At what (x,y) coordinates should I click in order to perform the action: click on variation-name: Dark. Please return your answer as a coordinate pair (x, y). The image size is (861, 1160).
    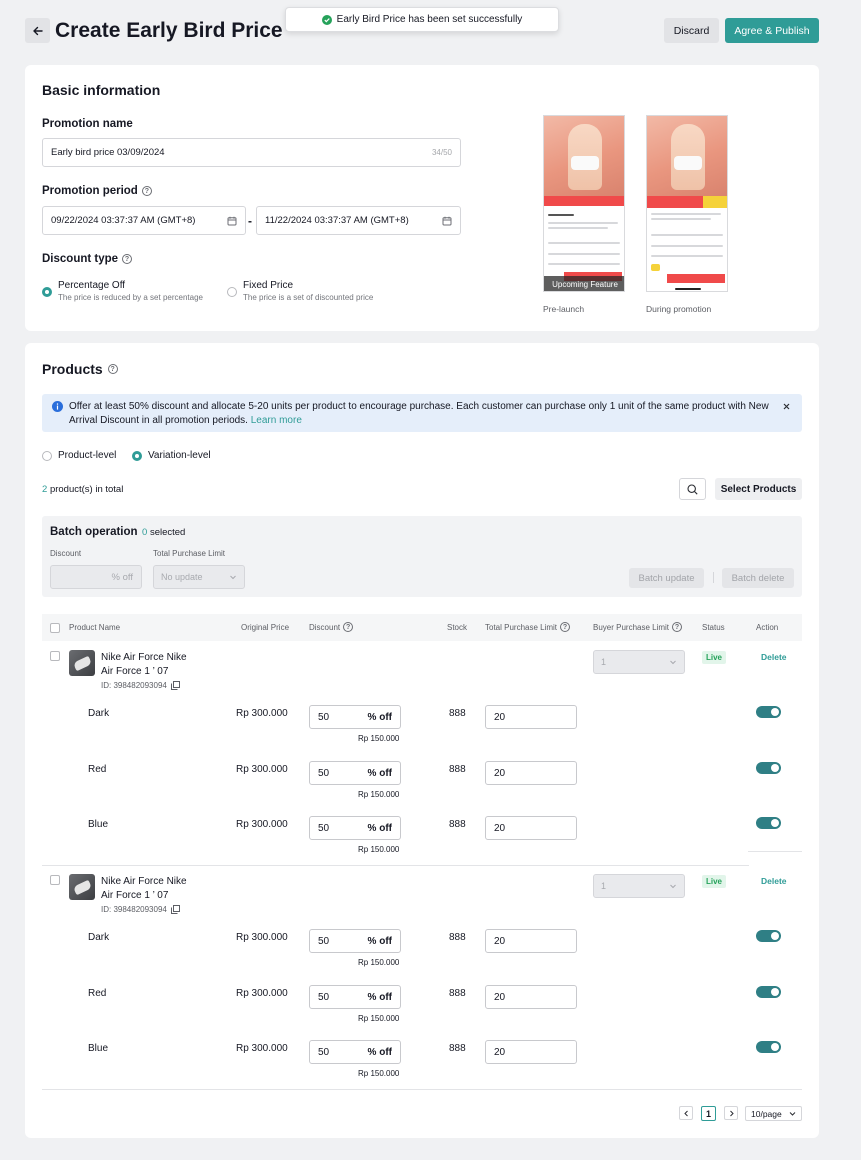
    Looking at the image, I should click on (99, 937).